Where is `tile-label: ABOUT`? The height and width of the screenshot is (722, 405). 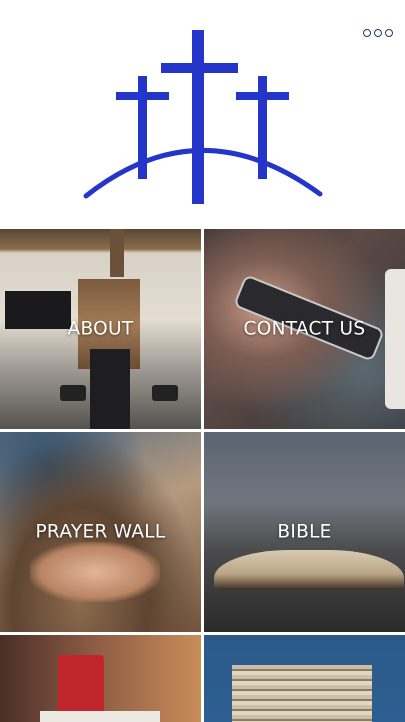 tile-label: ABOUT is located at coordinates (100, 329).